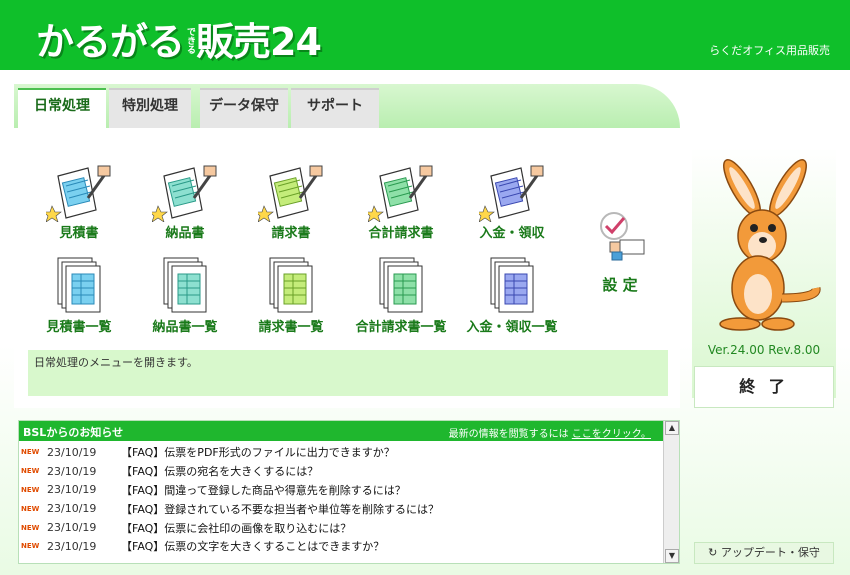 This screenshot has width=850, height=575. I want to click on estimate-document-icon, so click(78, 193).